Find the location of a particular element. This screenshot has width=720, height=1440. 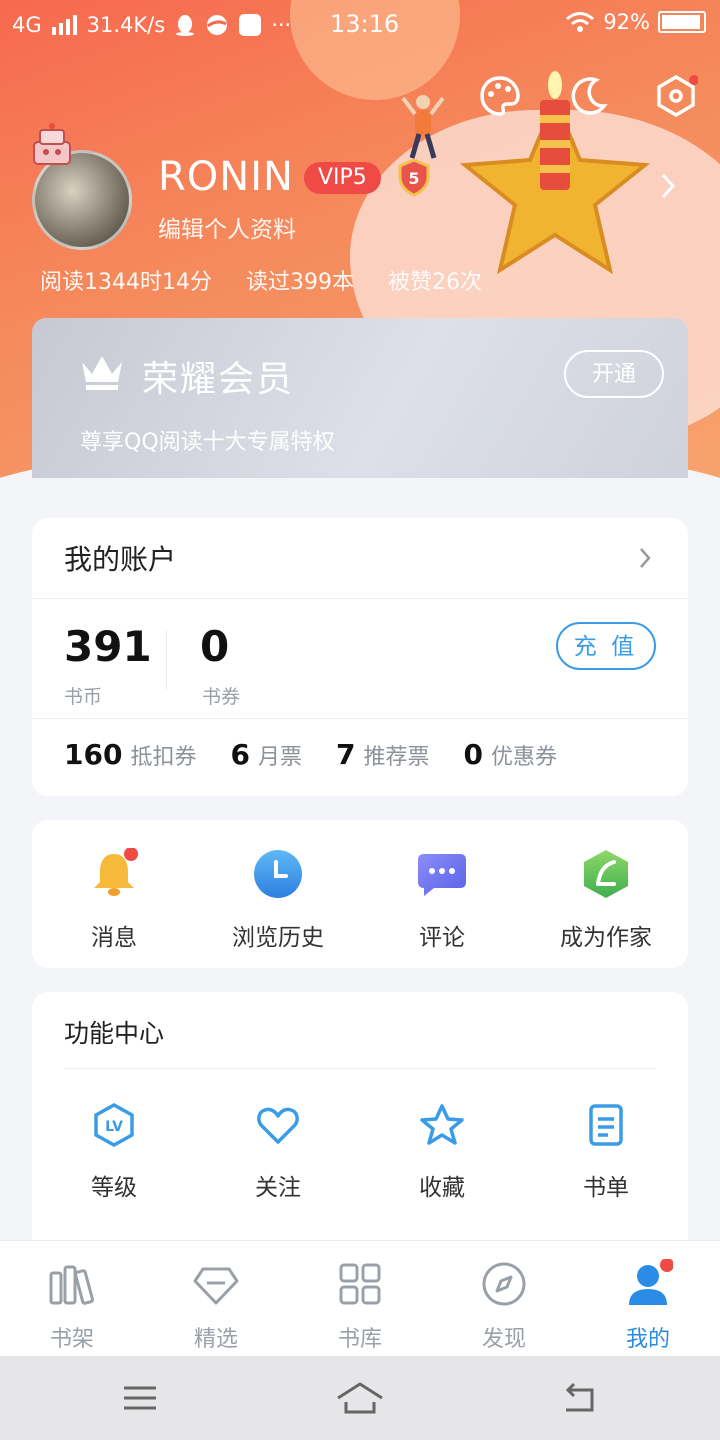

monthly-ticket-item: 6 月票 is located at coordinates (266, 754).